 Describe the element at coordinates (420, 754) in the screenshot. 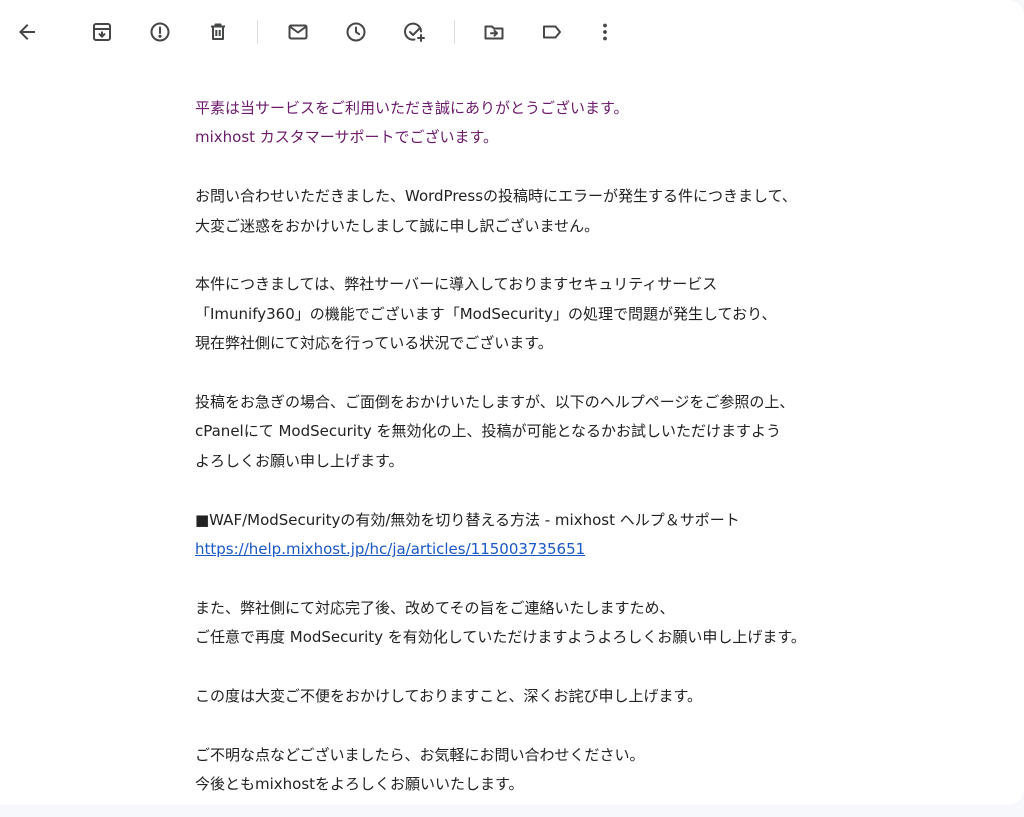

I see `closing-line: ご不明な点などございましたら、お気軽にお問い合わせください。` at that location.